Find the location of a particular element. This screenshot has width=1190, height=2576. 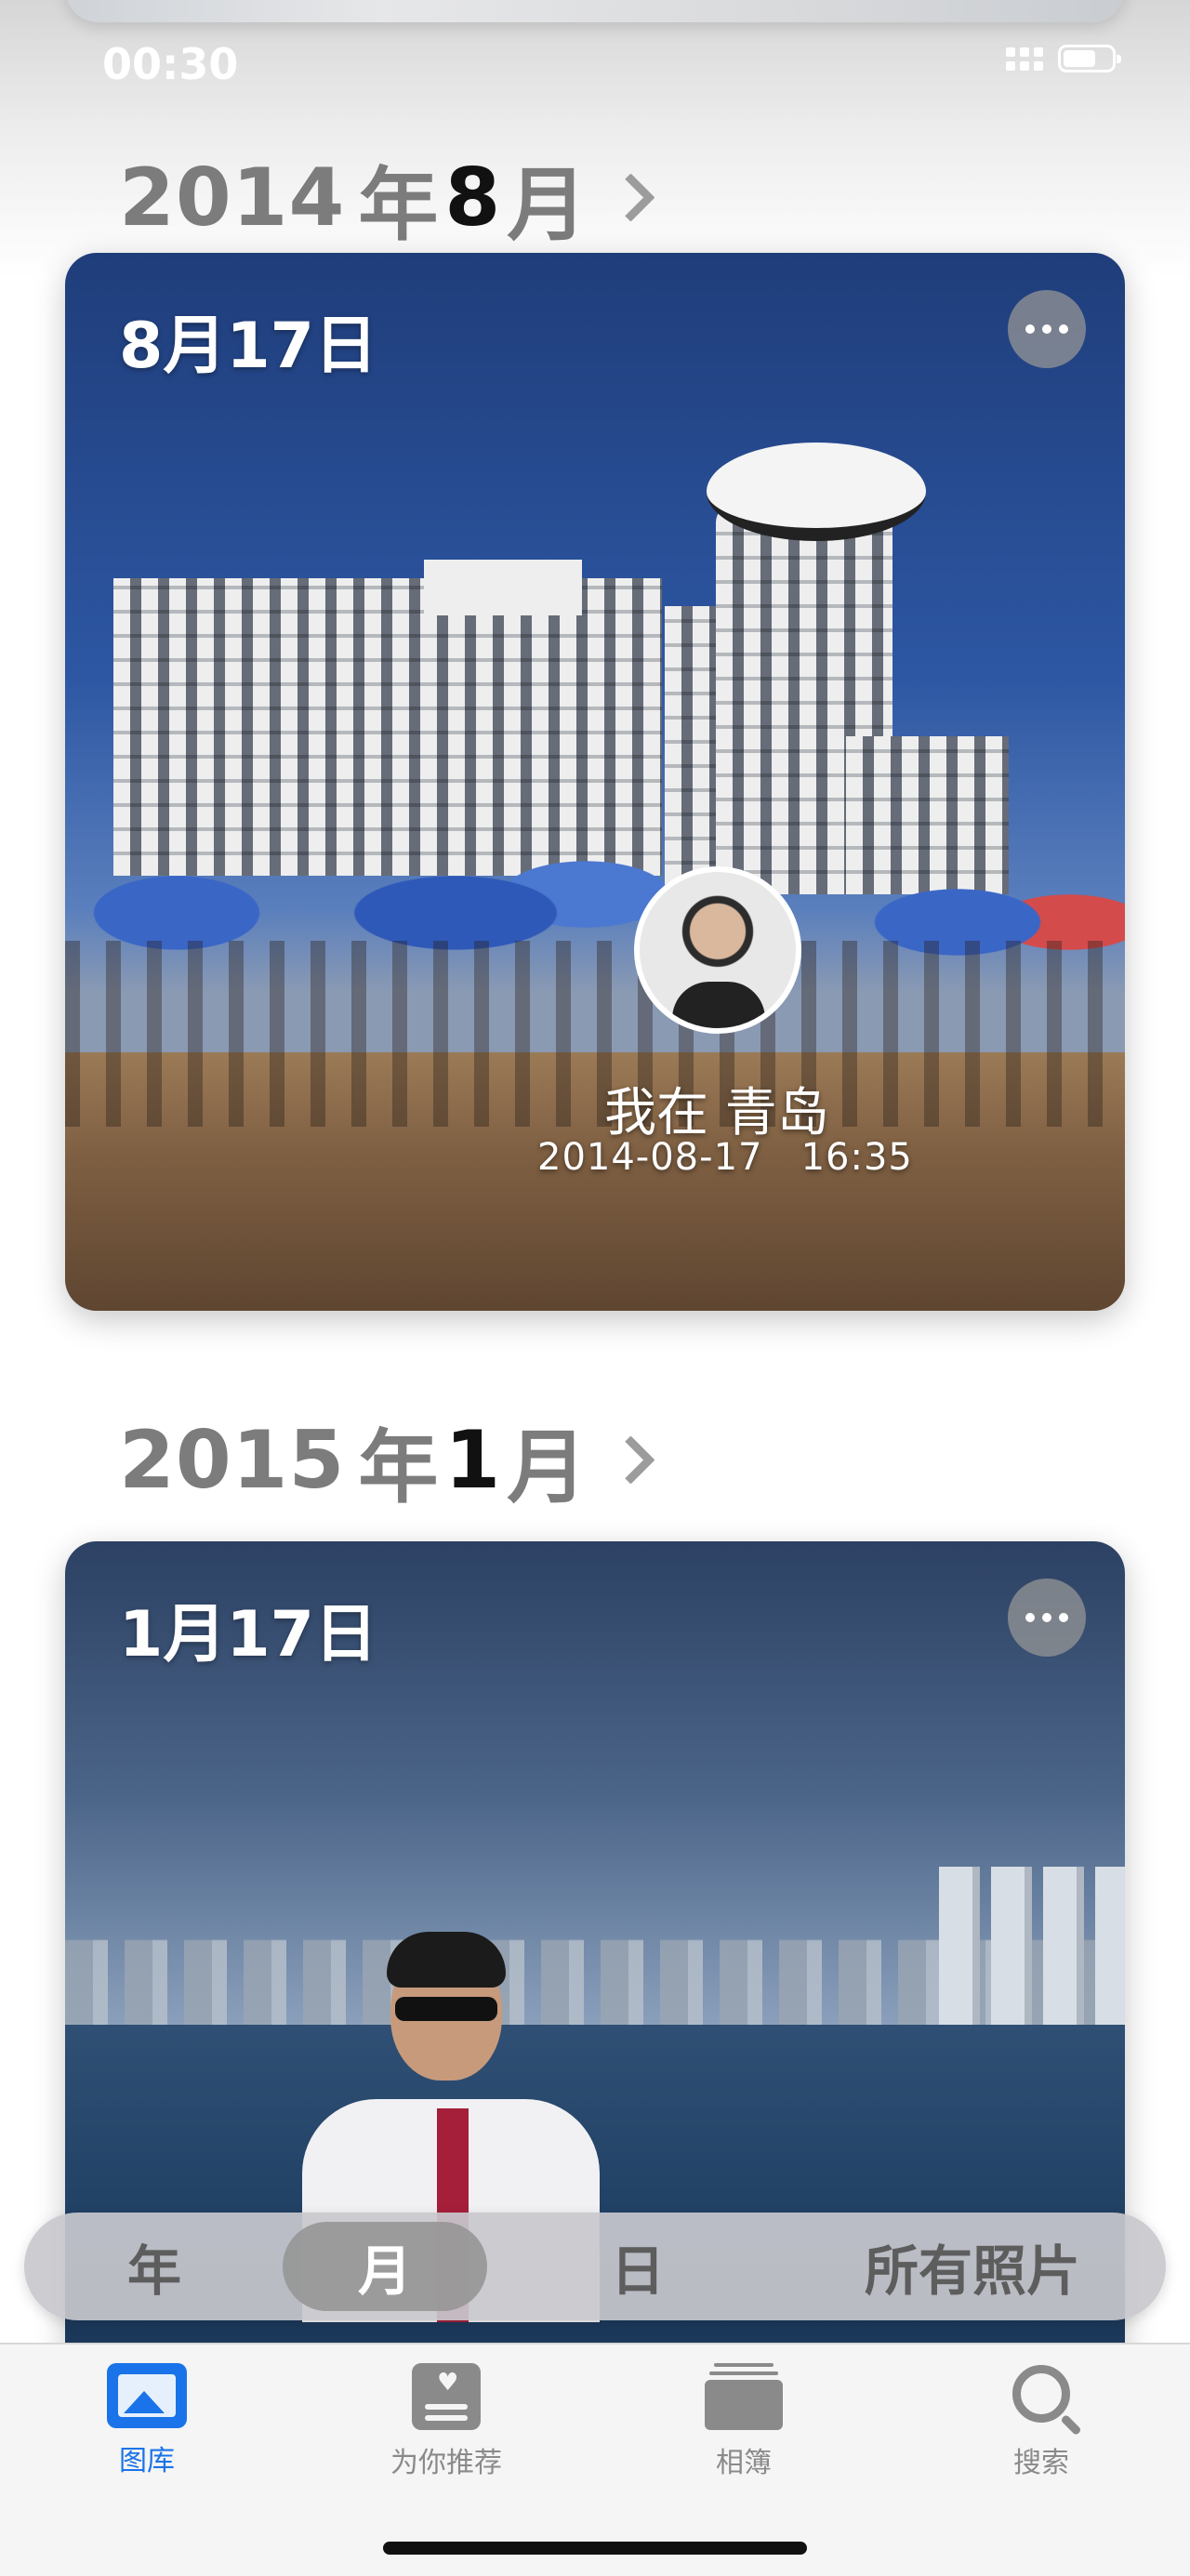

tab-library: 图库 is located at coordinates (147, 2420).